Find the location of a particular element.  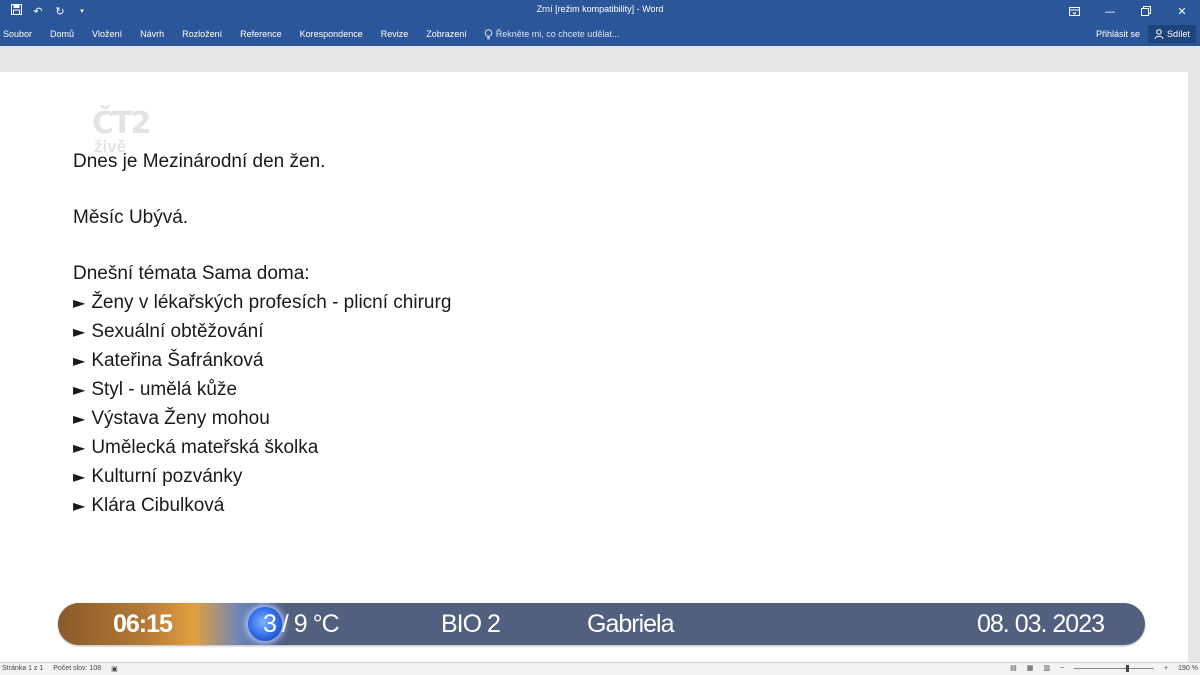

topics-heading: Dnešní témata Sama doma: is located at coordinates (191, 273).